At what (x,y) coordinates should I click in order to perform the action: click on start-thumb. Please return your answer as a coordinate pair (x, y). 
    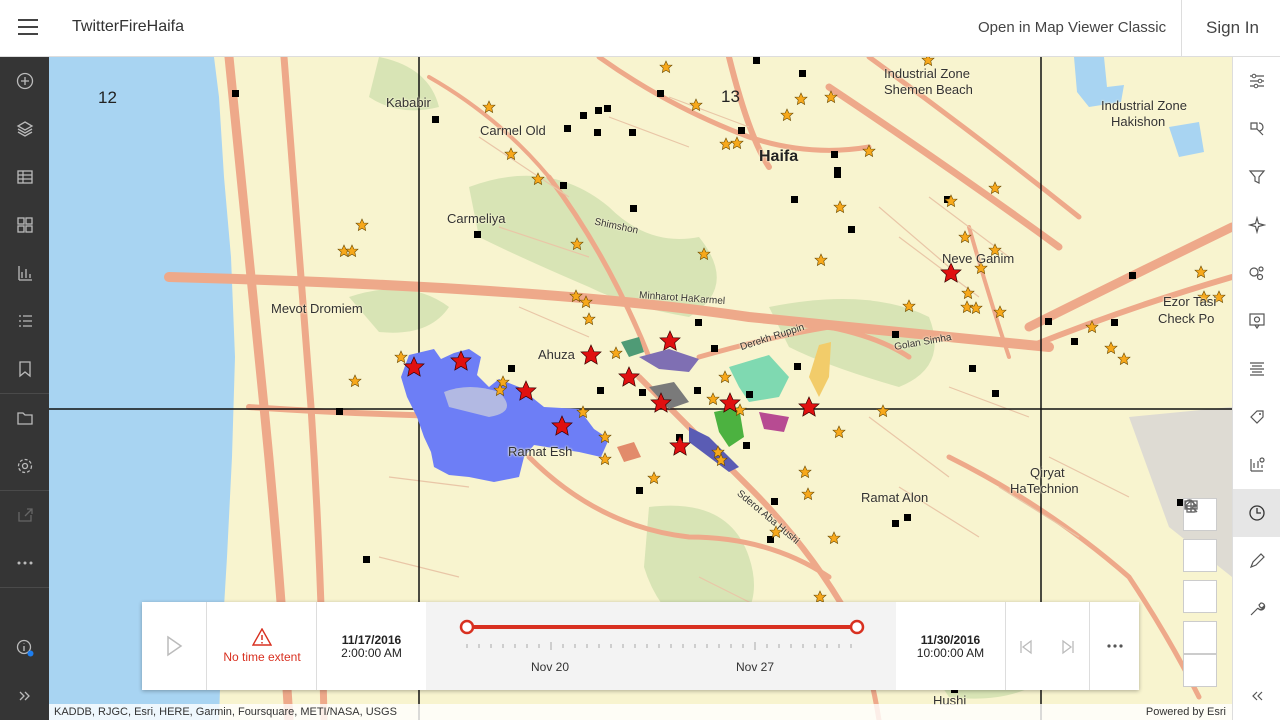
    Looking at the image, I should click on (467, 627).